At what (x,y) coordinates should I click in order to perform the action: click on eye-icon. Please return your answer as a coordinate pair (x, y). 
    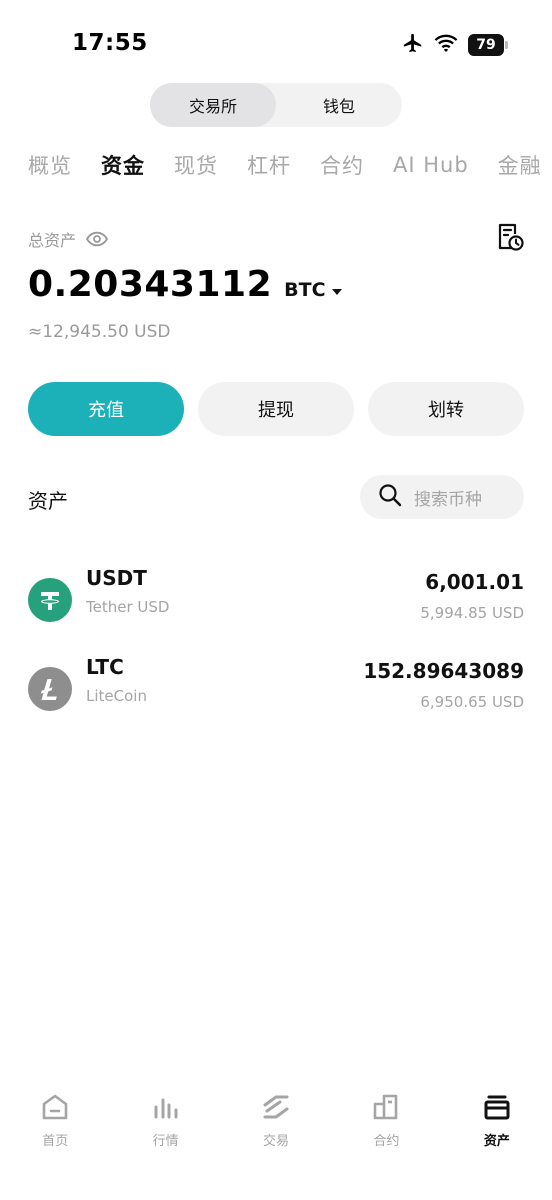
    Looking at the image, I should click on (97, 239).